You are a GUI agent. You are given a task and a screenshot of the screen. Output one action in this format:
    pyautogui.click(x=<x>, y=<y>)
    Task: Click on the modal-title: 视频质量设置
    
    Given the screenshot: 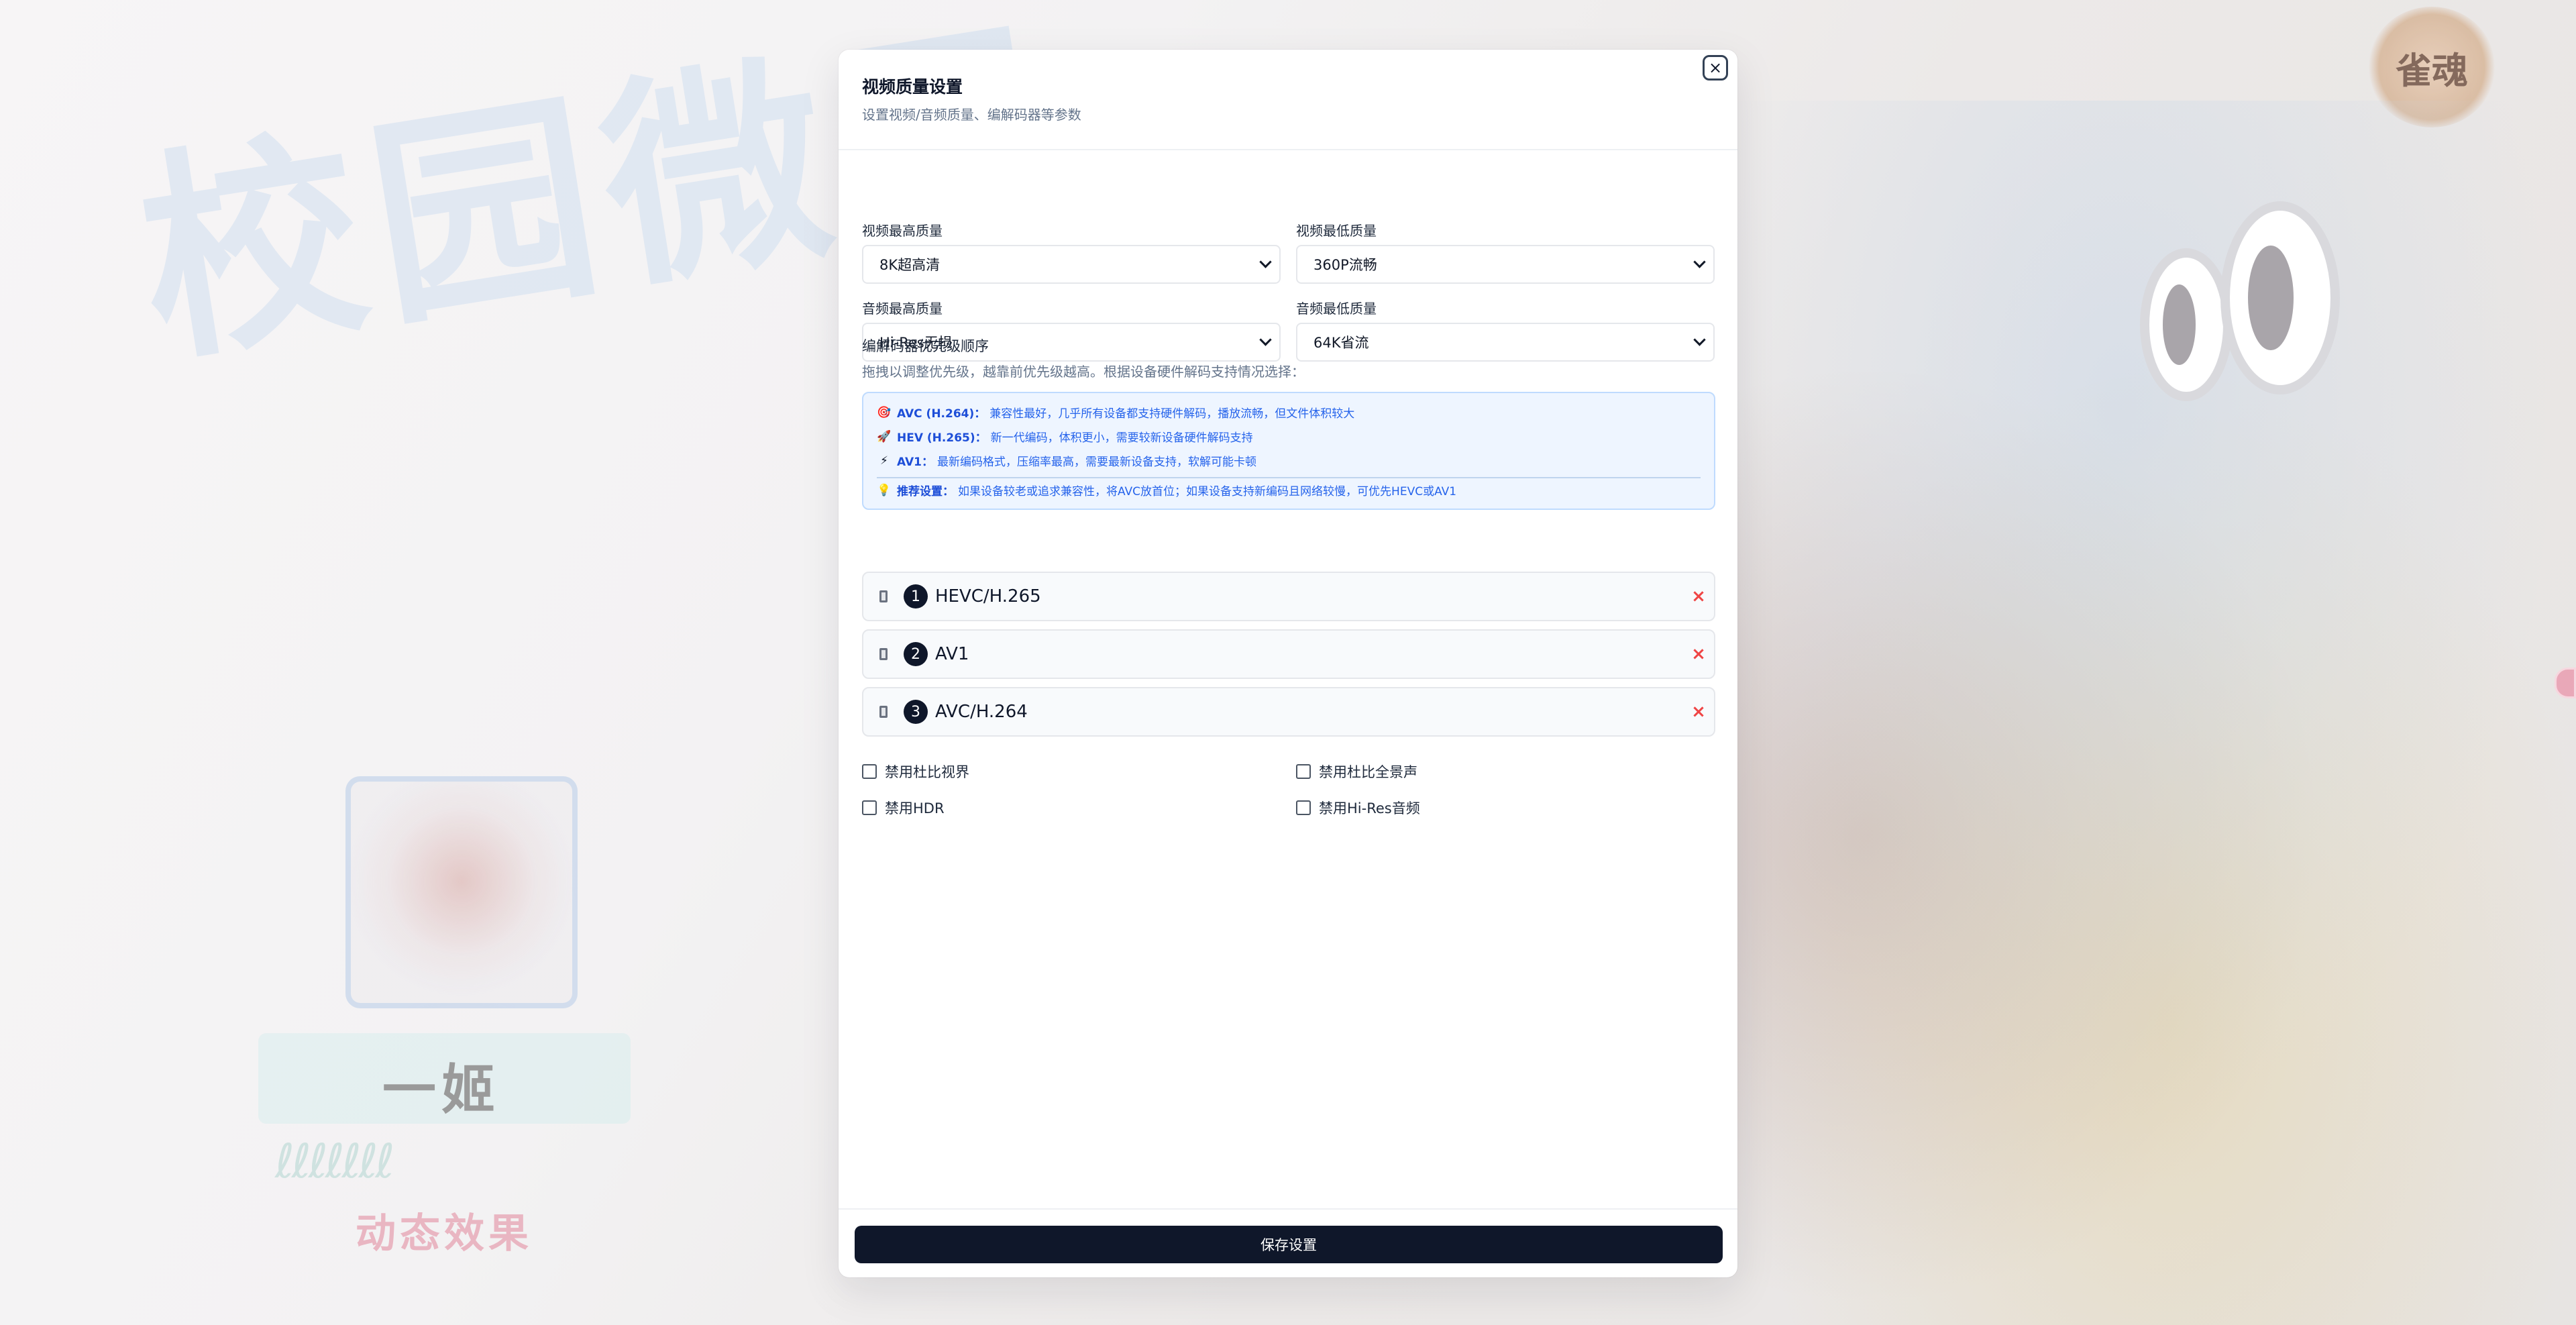 What is the action you would take?
    pyautogui.click(x=912, y=87)
    